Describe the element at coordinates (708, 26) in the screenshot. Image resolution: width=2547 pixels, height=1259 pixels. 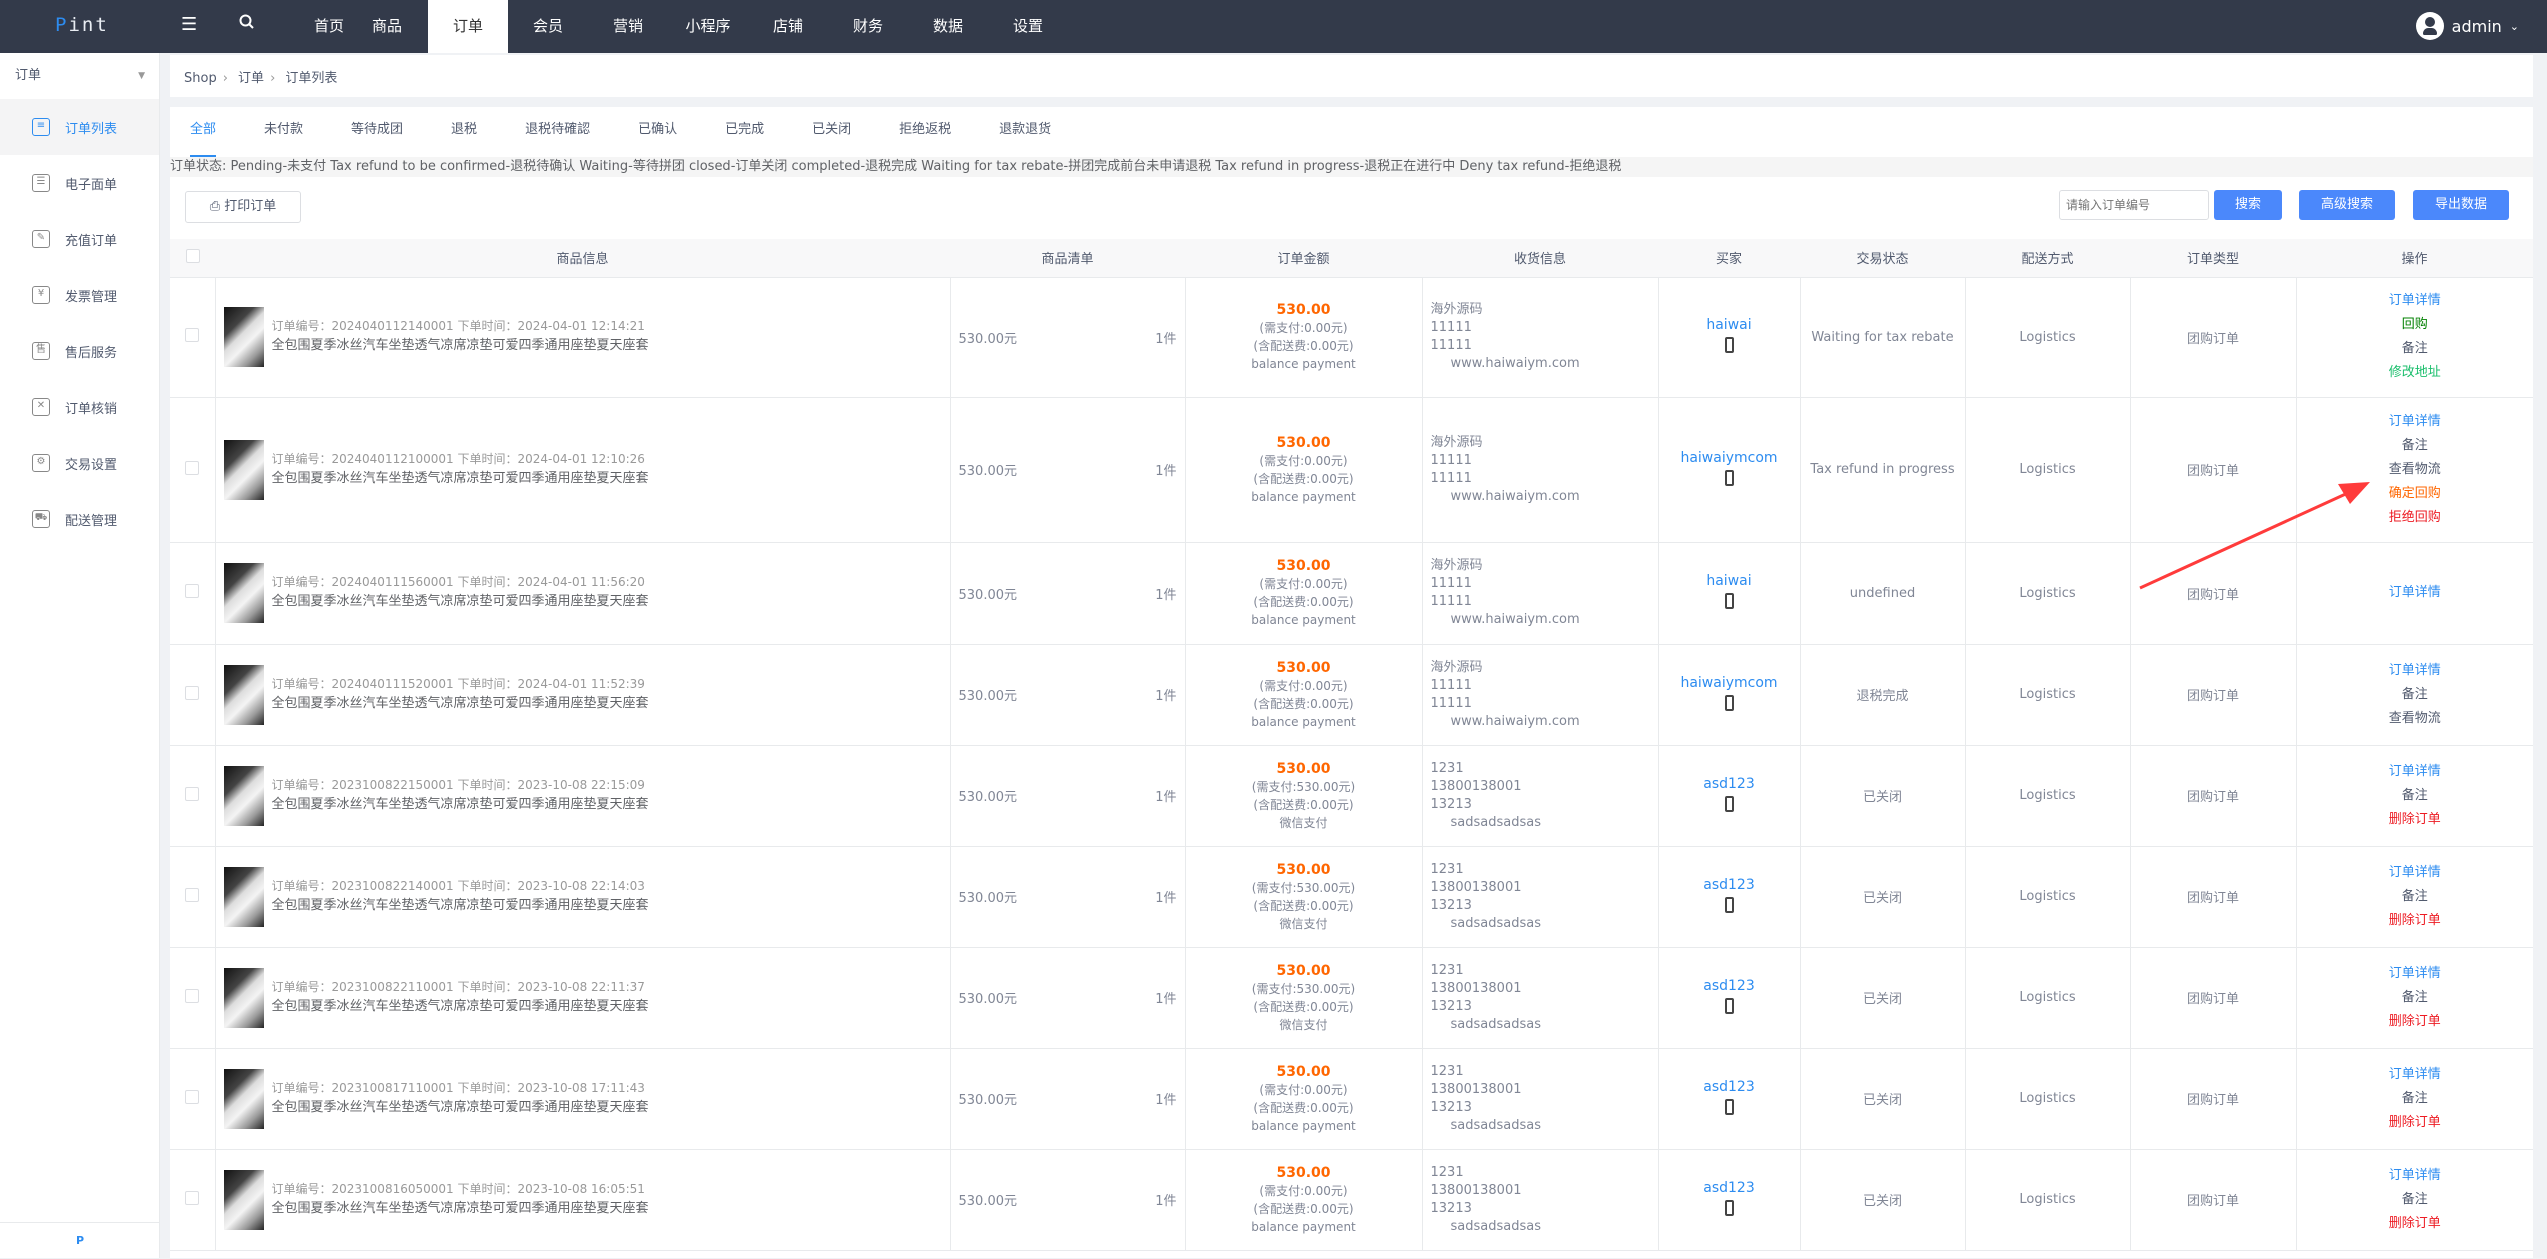
I see `nav-item: 小程序` at that location.